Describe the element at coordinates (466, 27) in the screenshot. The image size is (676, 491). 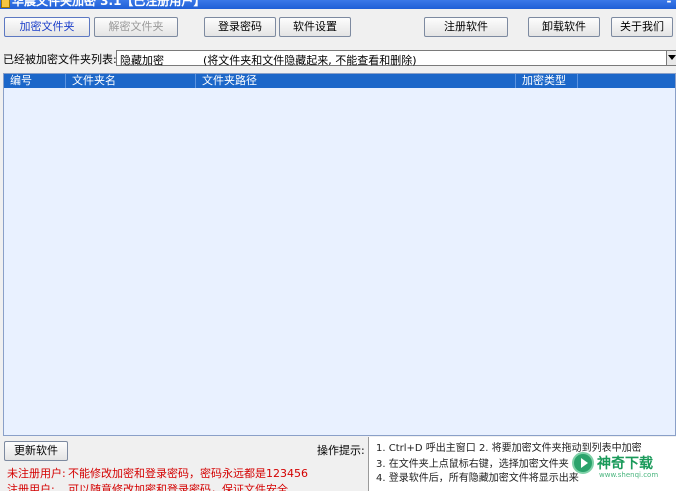
I see `register-software-button: 注册软件` at that location.